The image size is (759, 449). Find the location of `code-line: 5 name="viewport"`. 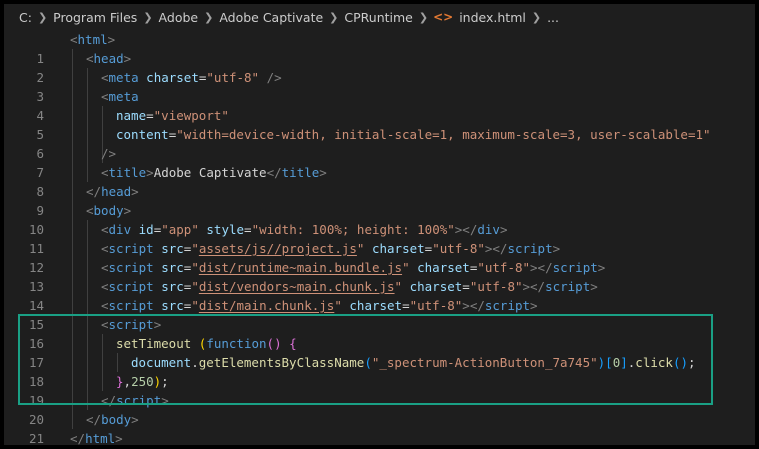

code-line: 5 name="viewport" is located at coordinates (379, 124).